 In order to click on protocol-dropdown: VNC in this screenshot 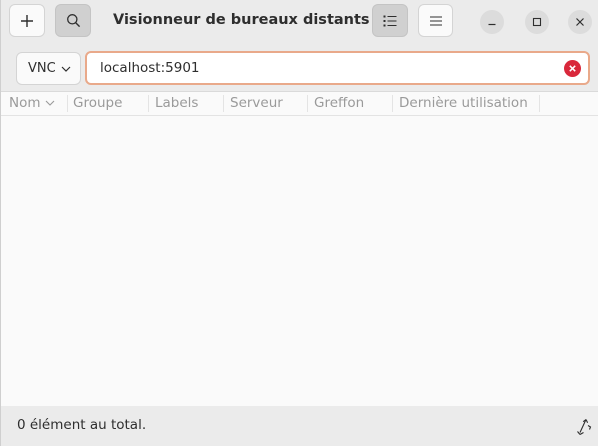, I will do `click(48, 68)`.